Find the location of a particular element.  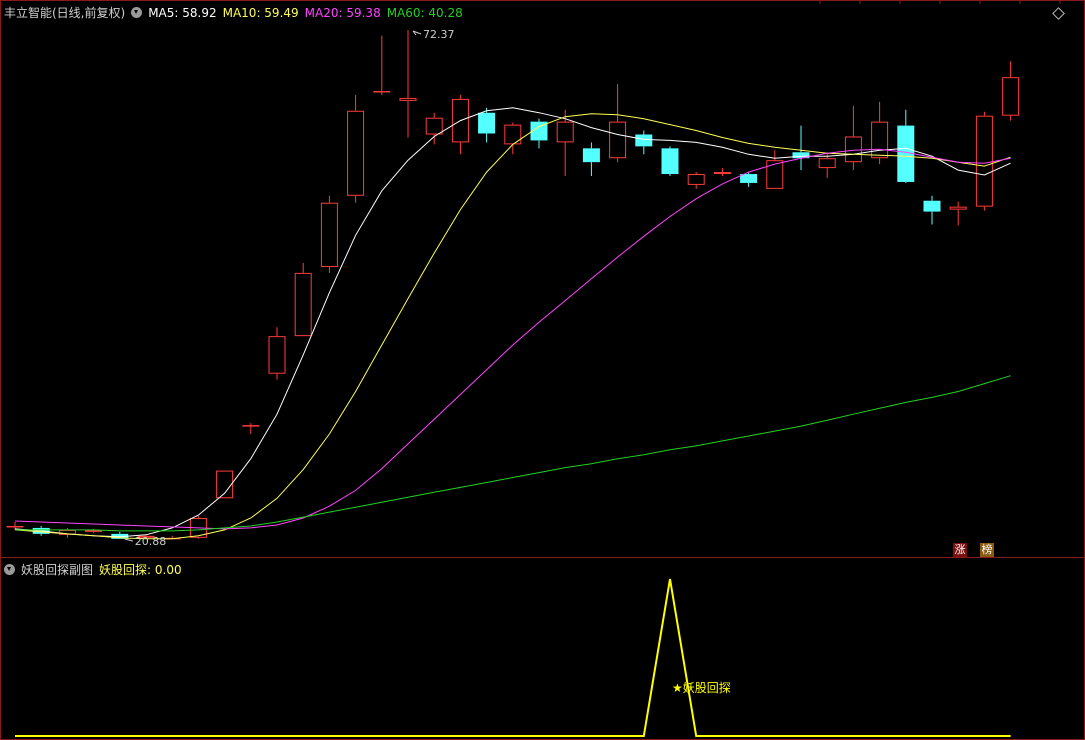

ma20-label: MA20: 59.38 is located at coordinates (342, 12).